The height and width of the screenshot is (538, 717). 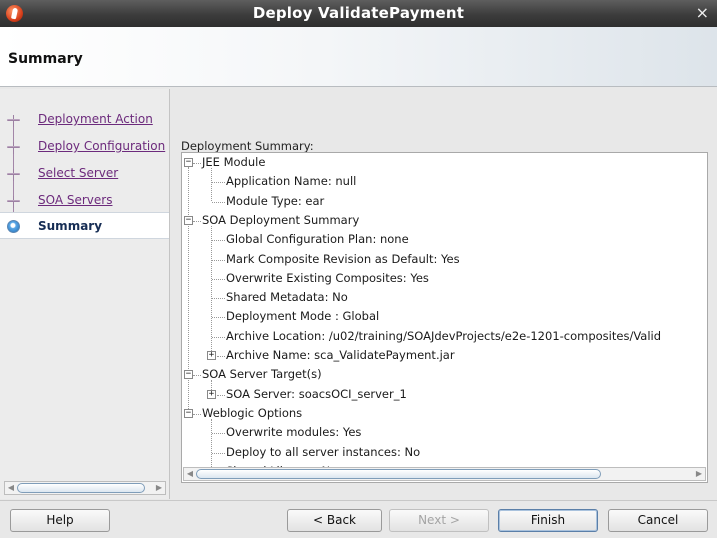 I want to click on tree-node: Overwrite modules: Yes, so click(x=293, y=432).